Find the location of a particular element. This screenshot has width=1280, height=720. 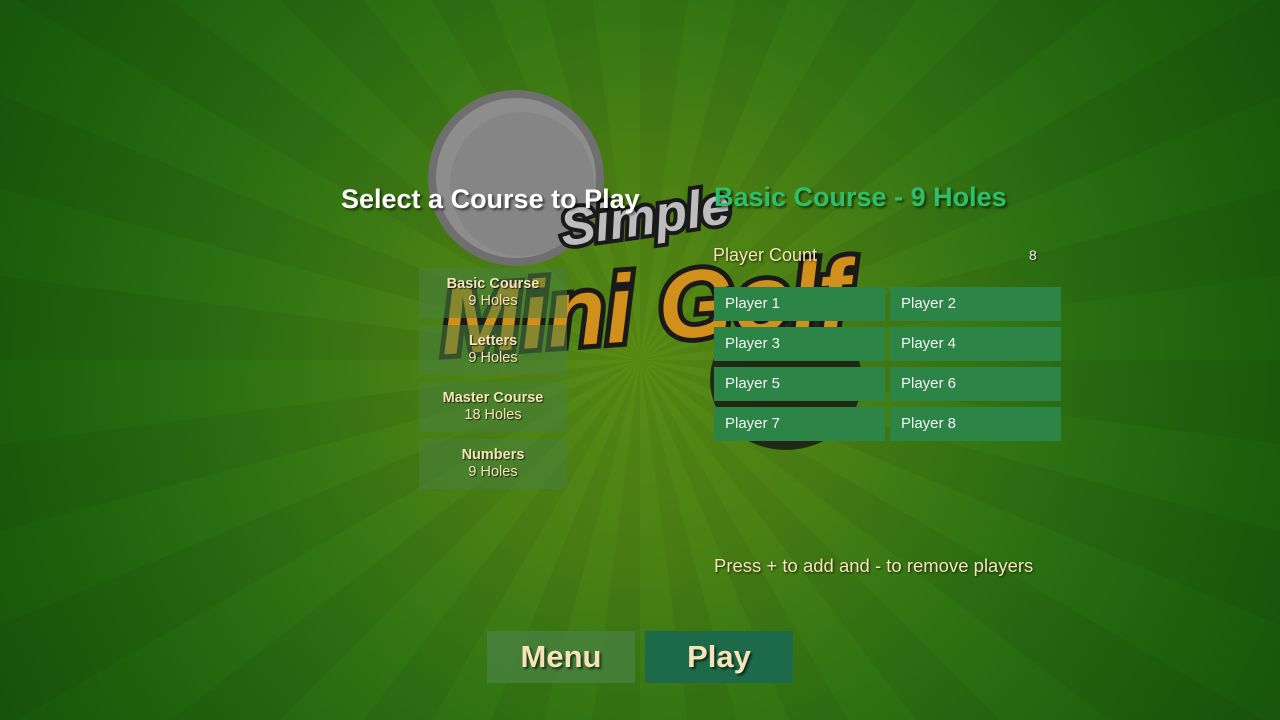

player-count-label: Player Count is located at coordinates (765, 255).